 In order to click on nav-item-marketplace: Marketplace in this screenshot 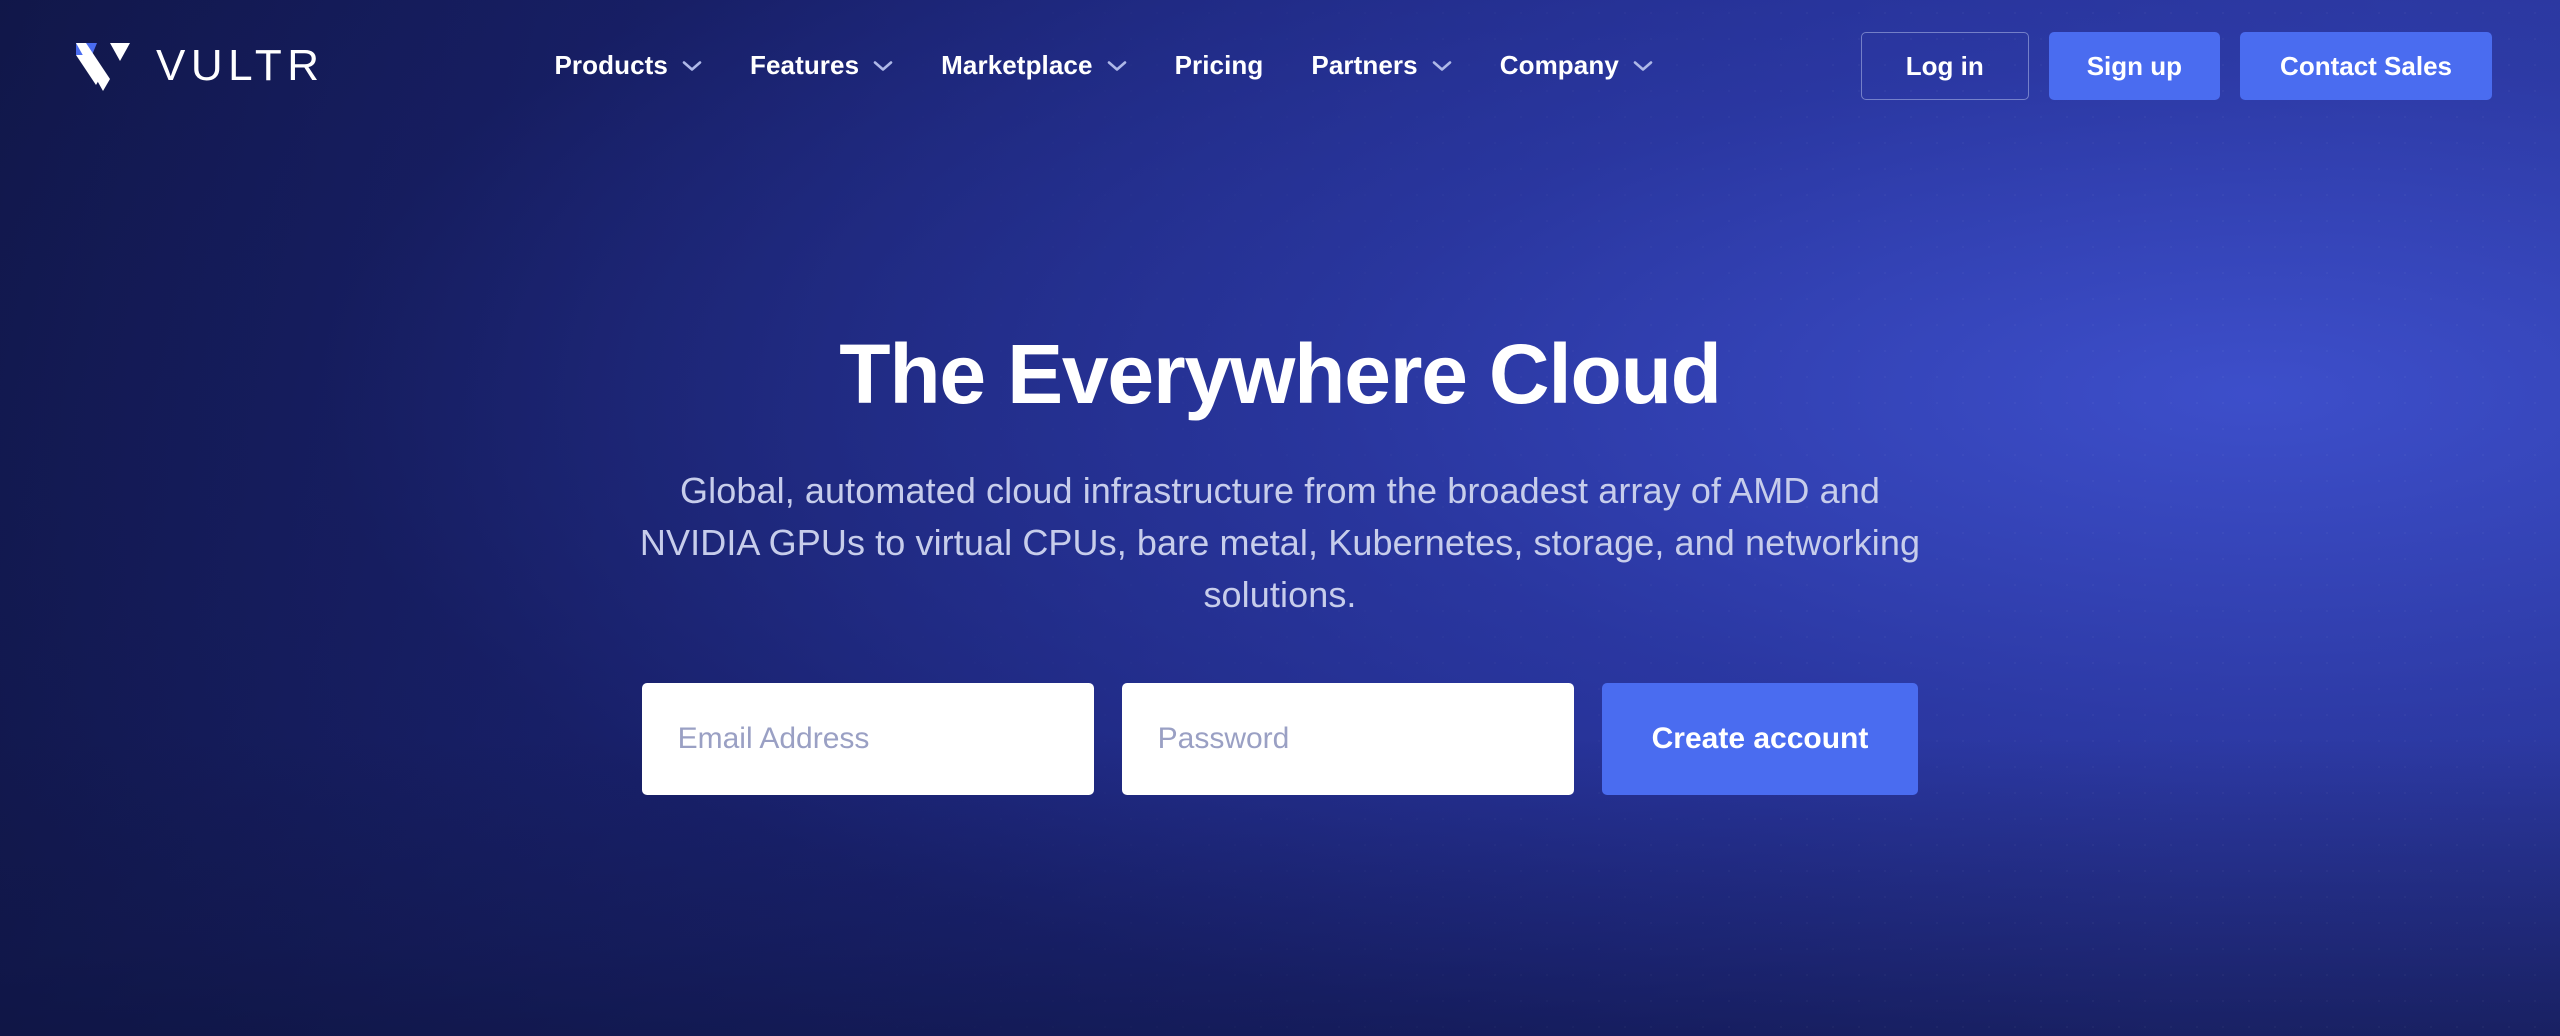, I will do `click(1033, 65)`.